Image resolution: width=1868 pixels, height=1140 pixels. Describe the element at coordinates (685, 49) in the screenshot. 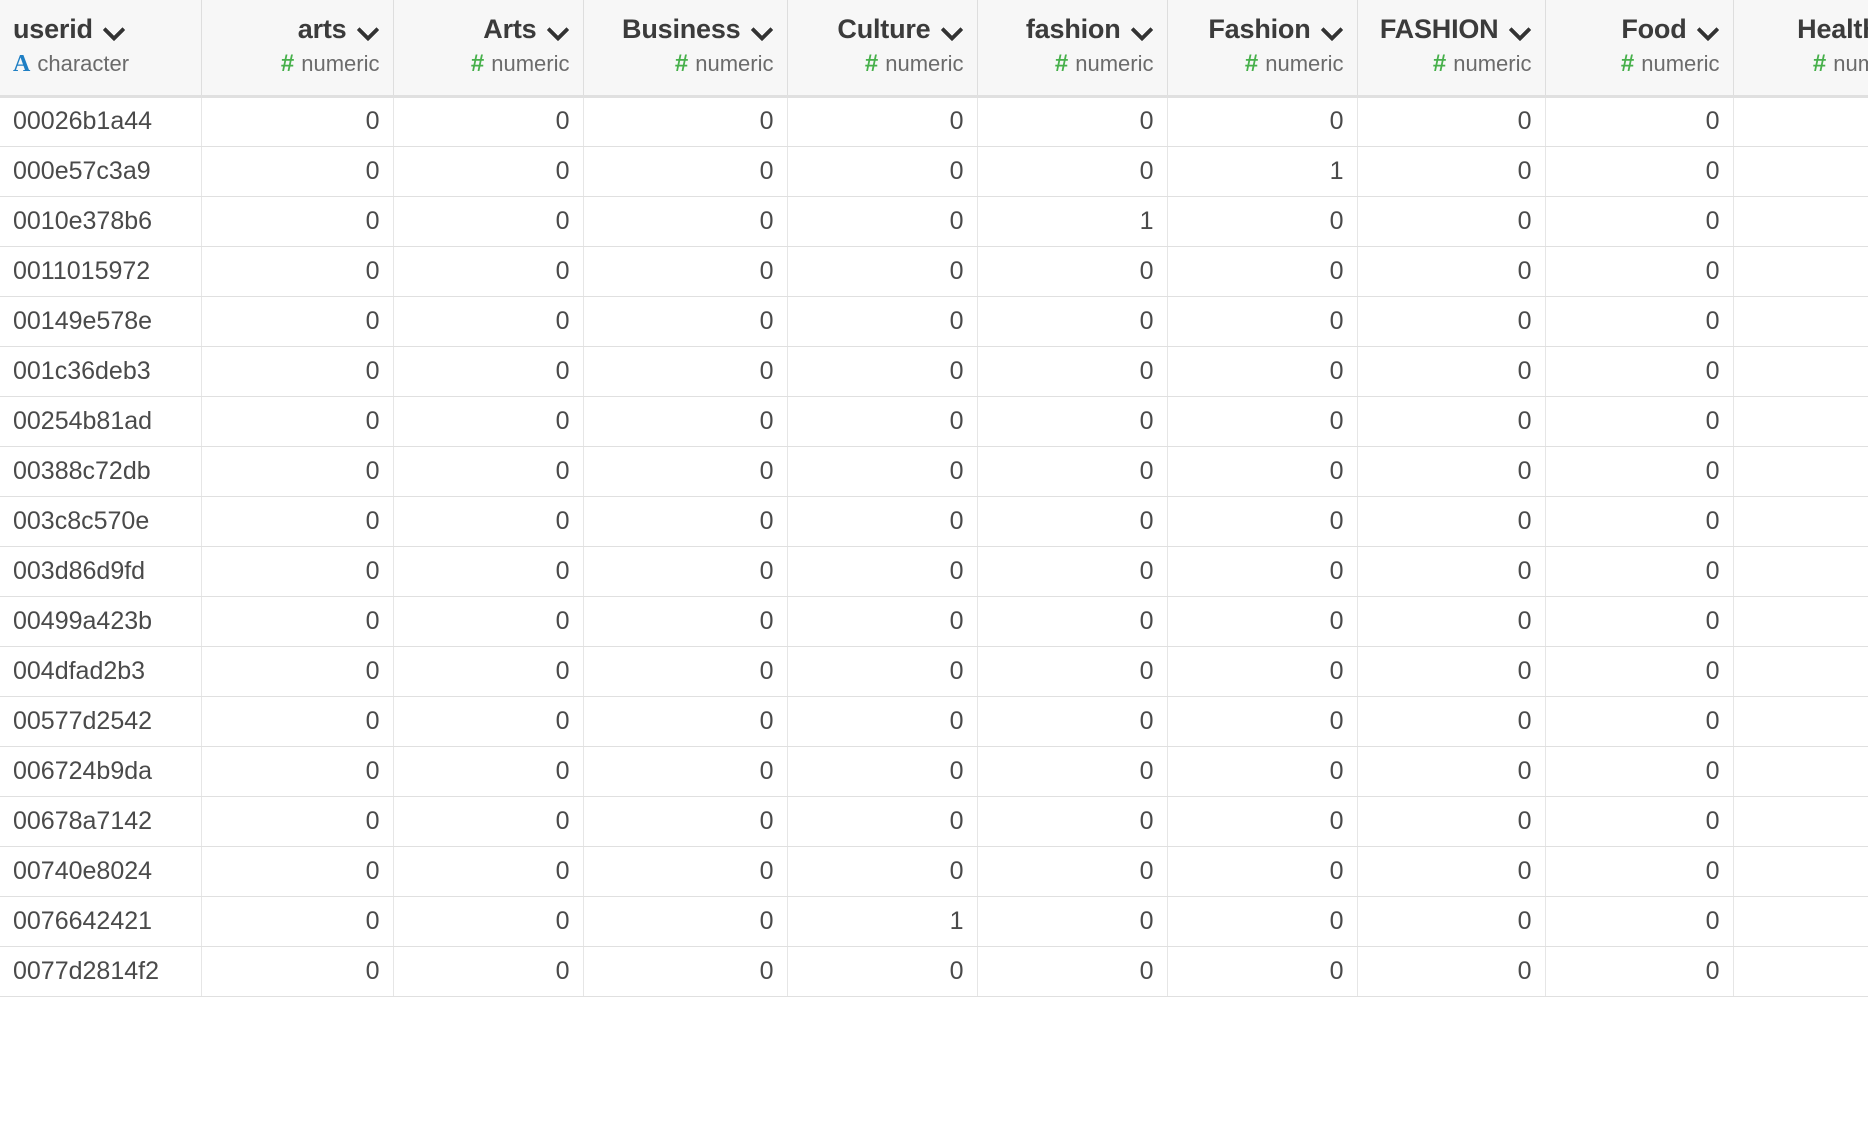

I see `column-header-business: Business # numeric` at that location.